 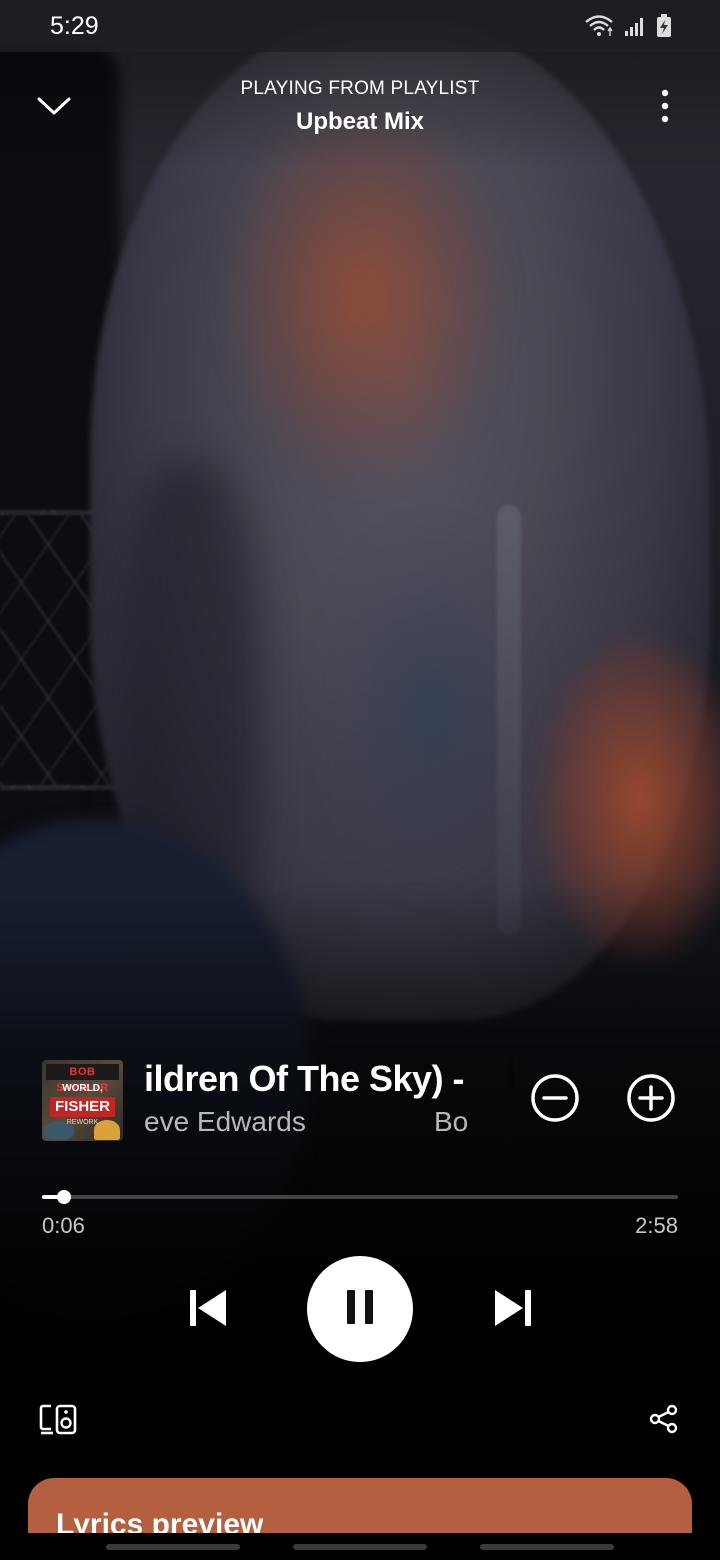 What do you see at coordinates (82, 1100) in the screenshot?
I see `album-cover: BOB SINCLAR WORLD, HOLD ON FISHER REWORK` at bounding box center [82, 1100].